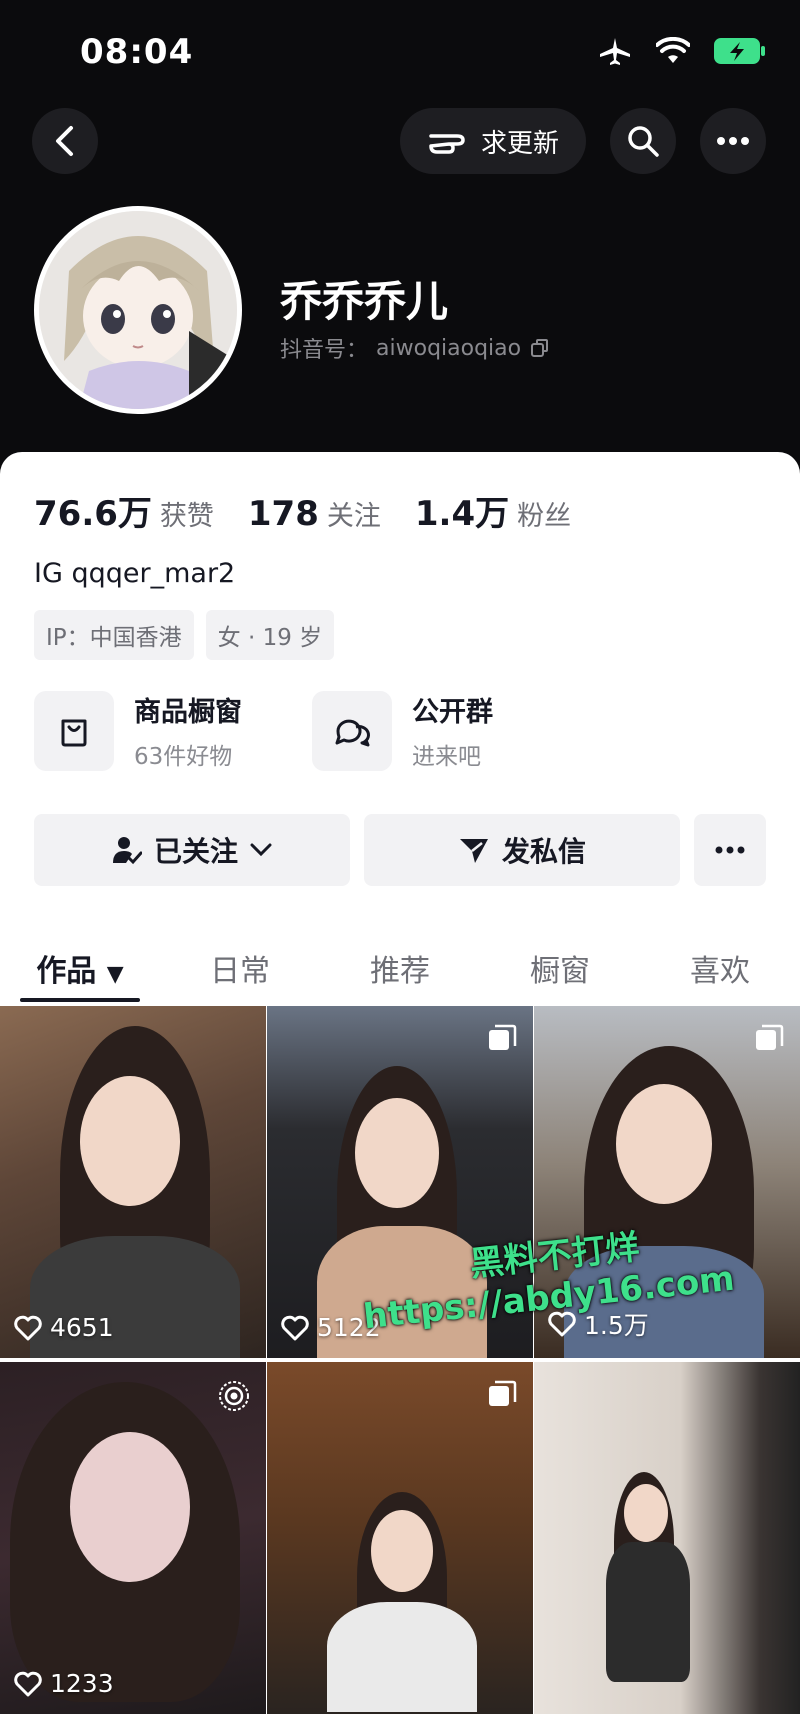  I want to click on stat-likes: 76.6万 获赞, so click(124, 510).